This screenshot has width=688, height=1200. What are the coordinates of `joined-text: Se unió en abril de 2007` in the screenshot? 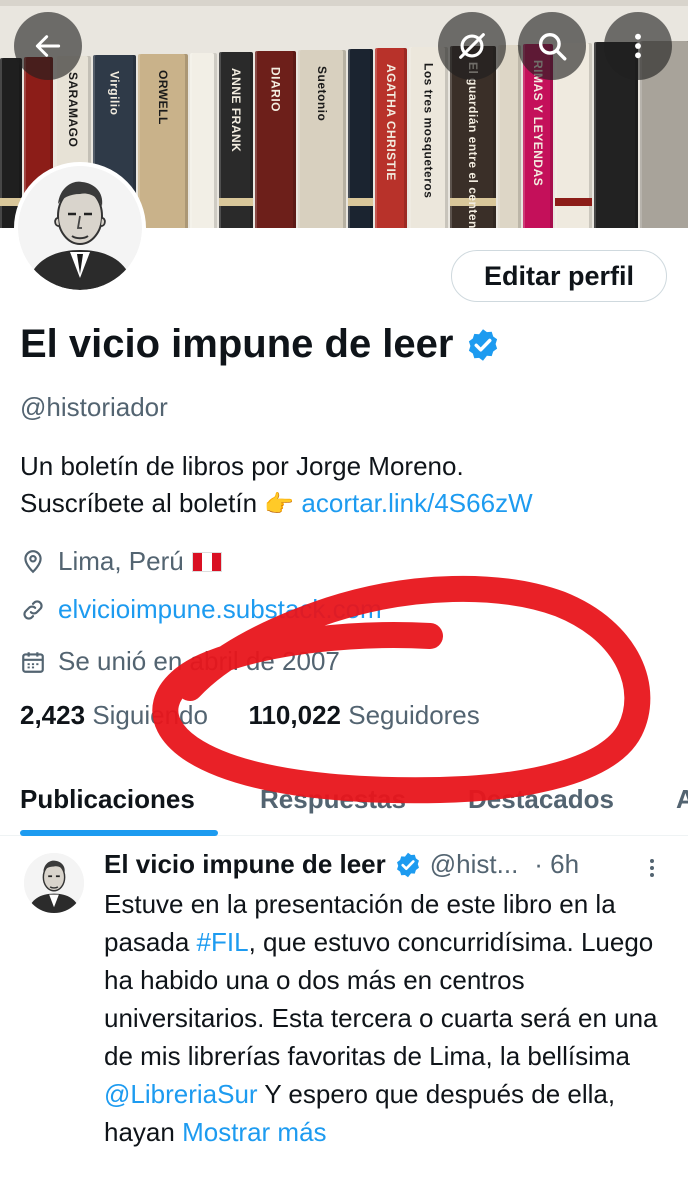 It's located at (199, 661).